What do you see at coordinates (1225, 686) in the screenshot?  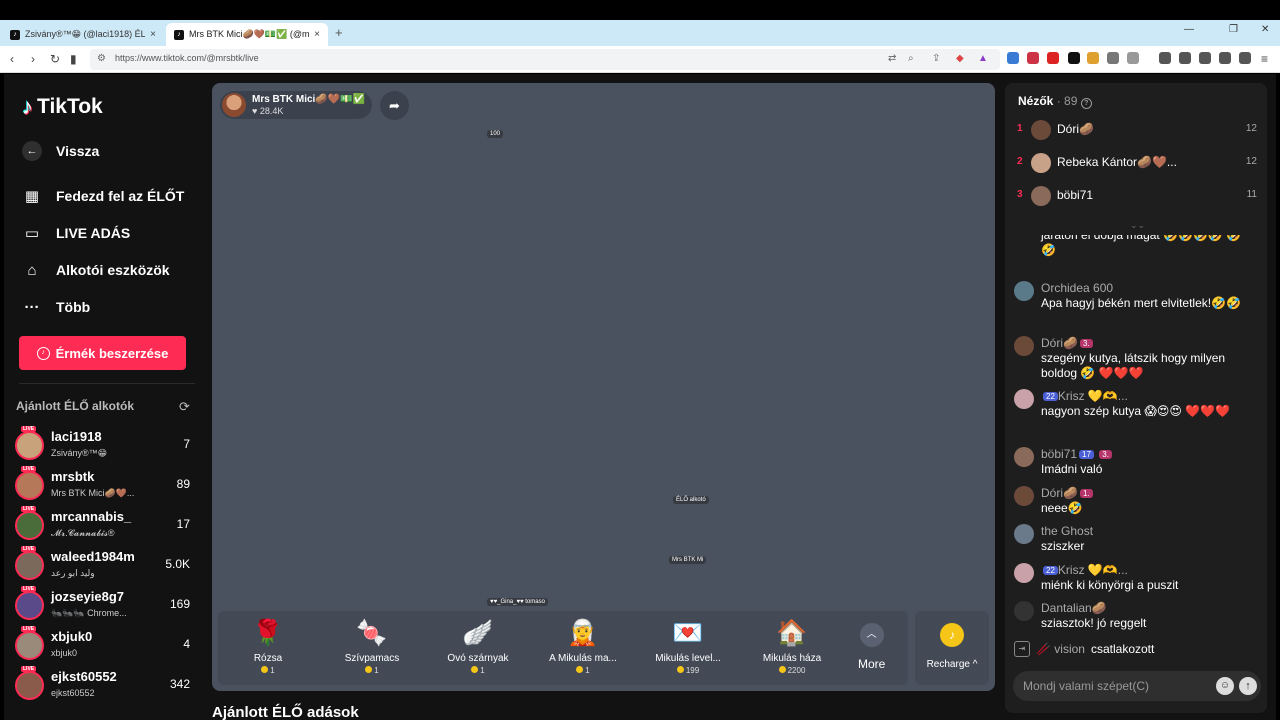 I see `emoji-icon: ☺` at bounding box center [1225, 686].